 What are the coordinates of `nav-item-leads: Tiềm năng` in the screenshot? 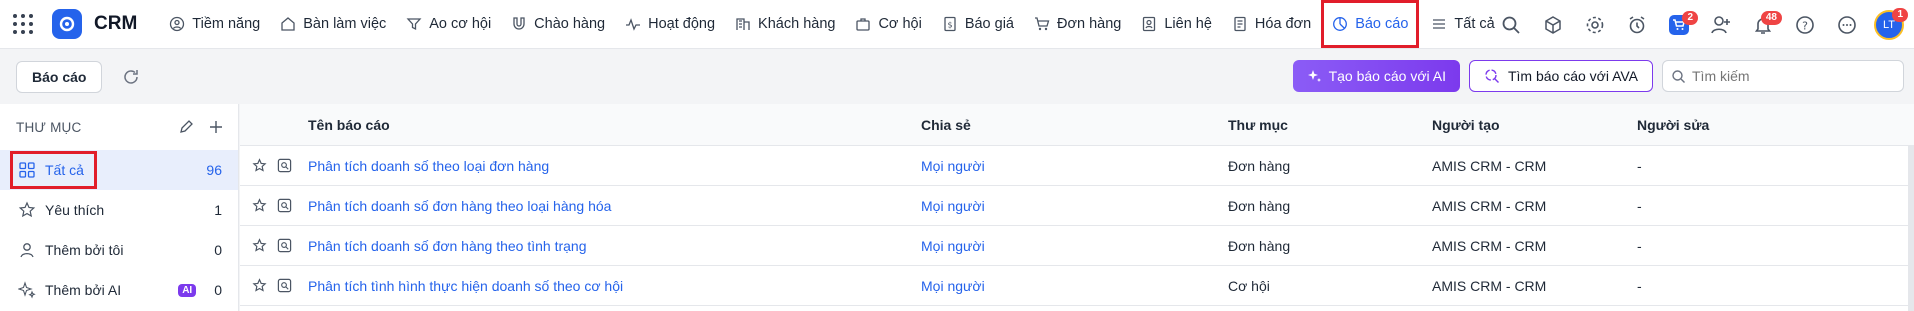 It's located at (214, 24).